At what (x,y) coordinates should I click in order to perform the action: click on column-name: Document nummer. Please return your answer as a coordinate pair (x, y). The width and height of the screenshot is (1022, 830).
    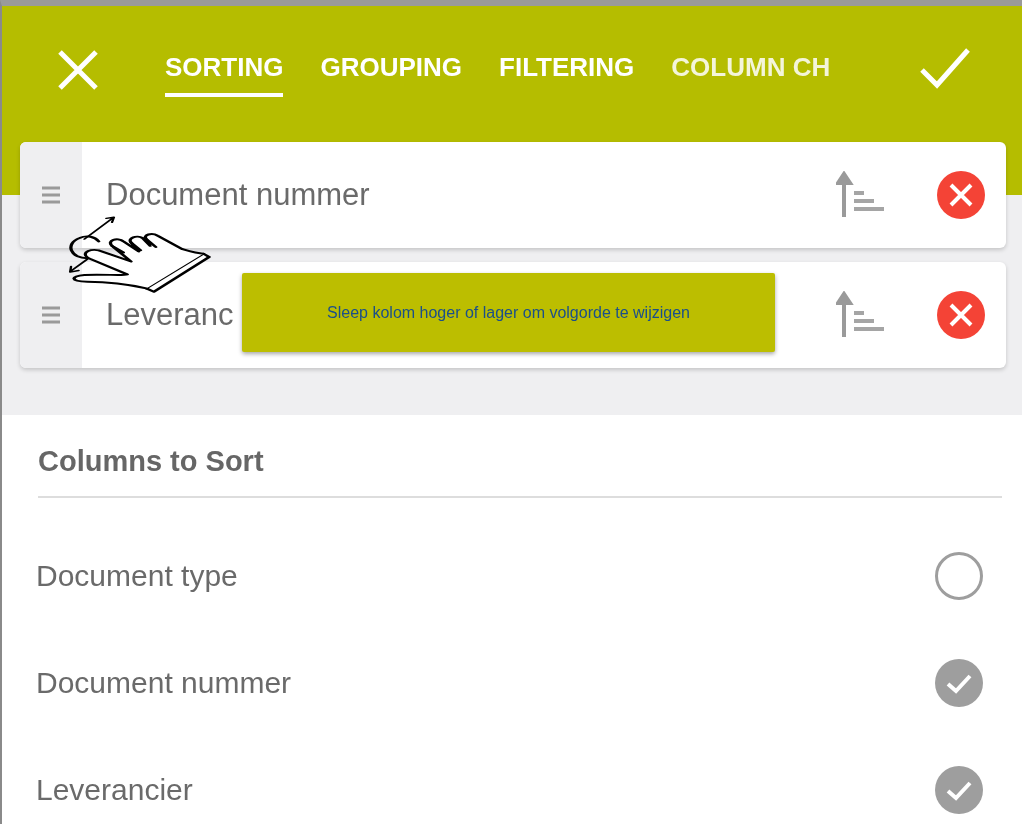
    Looking at the image, I should click on (238, 195).